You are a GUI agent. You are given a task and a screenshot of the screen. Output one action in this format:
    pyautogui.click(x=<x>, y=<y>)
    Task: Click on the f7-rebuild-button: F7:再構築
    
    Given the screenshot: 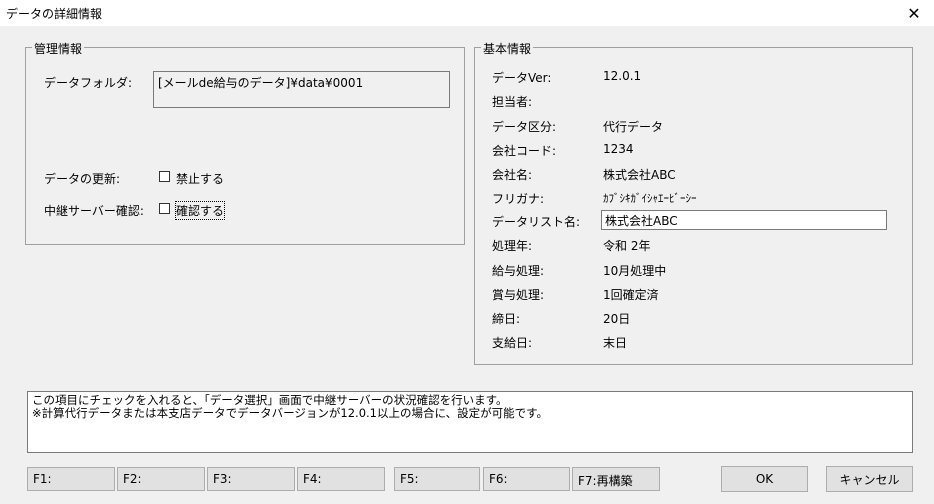 What is the action you would take?
    pyautogui.click(x=616, y=479)
    